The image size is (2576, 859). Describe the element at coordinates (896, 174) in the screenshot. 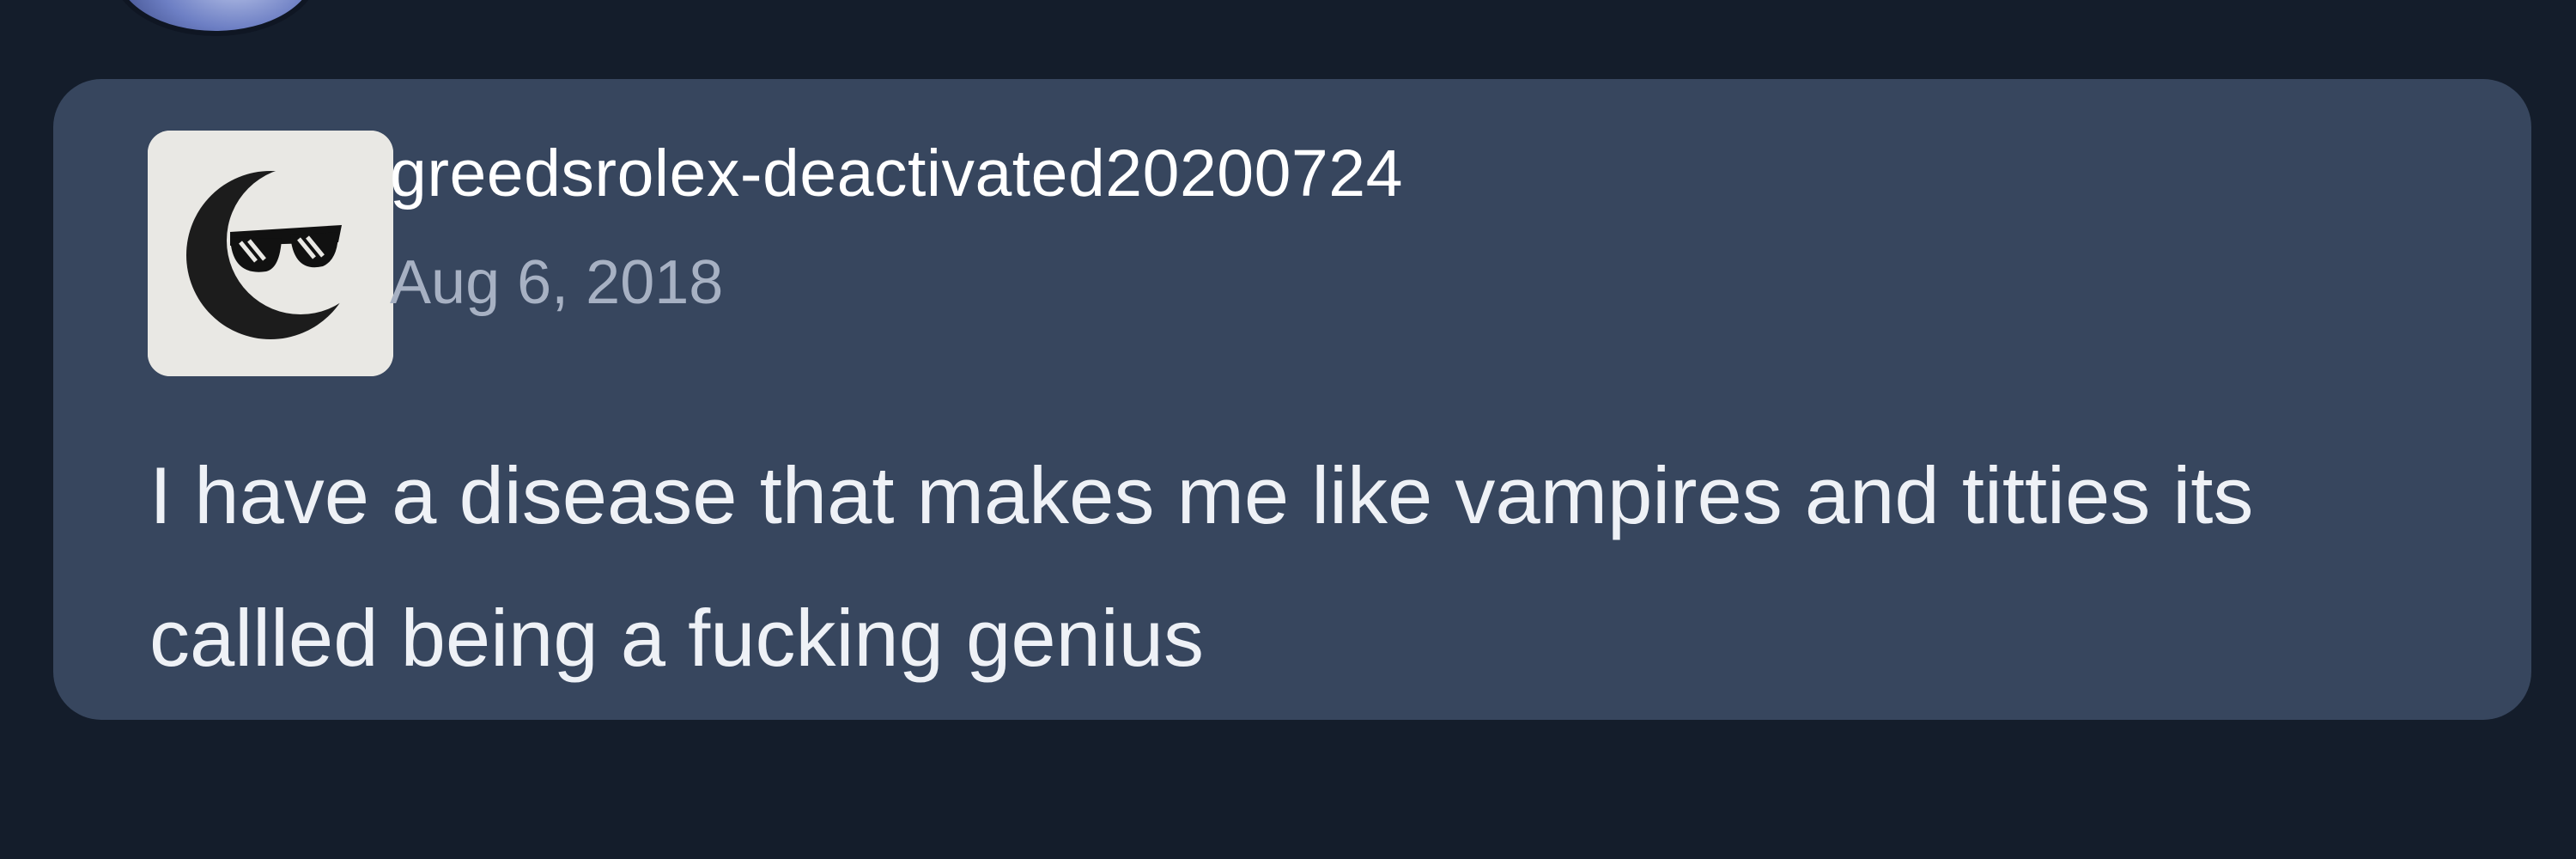

I see `post-username: greedsrolex-deactivated20200724` at that location.